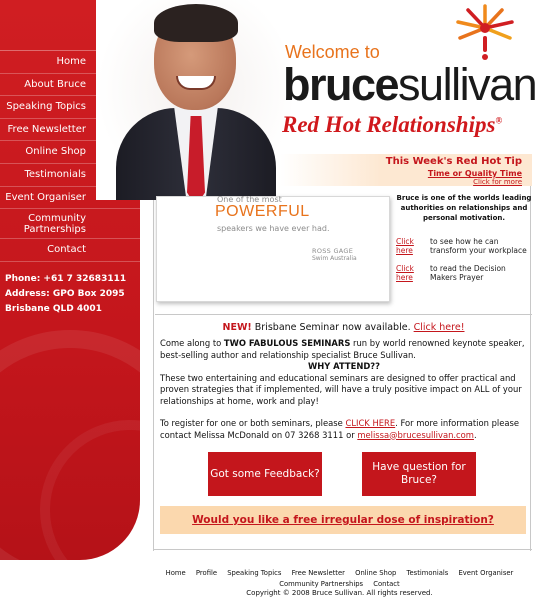 This screenshot has width=539, height=600. What do you see at coordinates (370, 423) in the screenshot?
I see `register-click-here-link: CLICK HERE` at bounding box center [370, 423].